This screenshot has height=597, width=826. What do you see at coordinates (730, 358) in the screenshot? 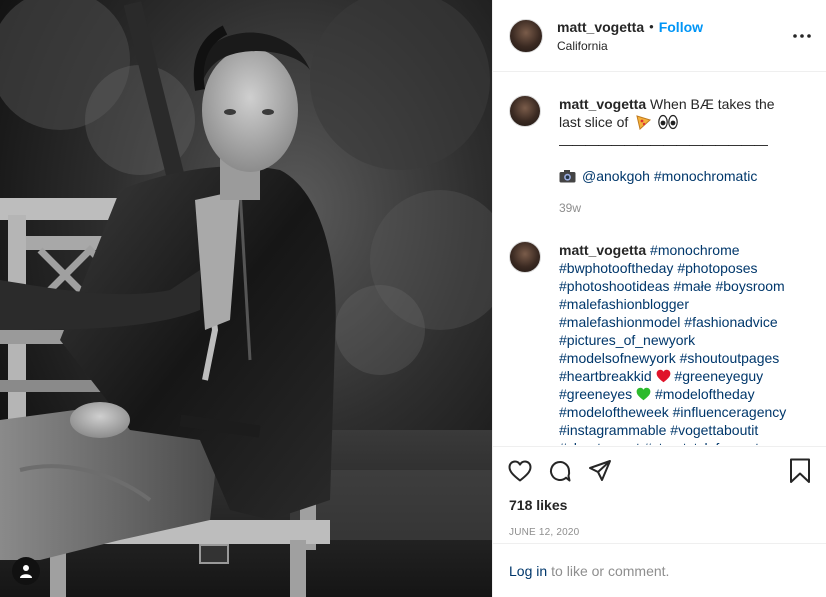
I see `hashtag-link: #shoutoutpages` at bounding box center [730, 358].